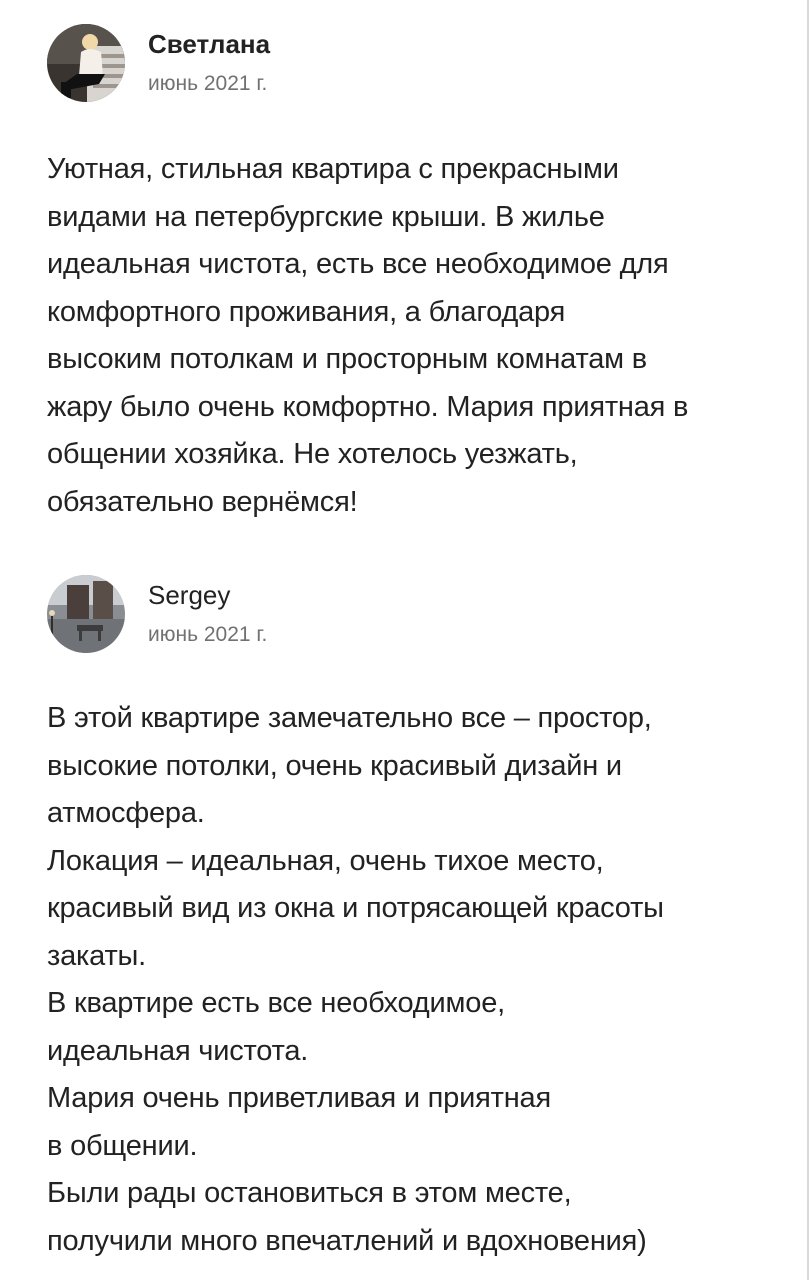  What do you see at coordinates (189, 595) in the screenshot?
I see `author-name: Sergey` at bounding box center [189, 595].